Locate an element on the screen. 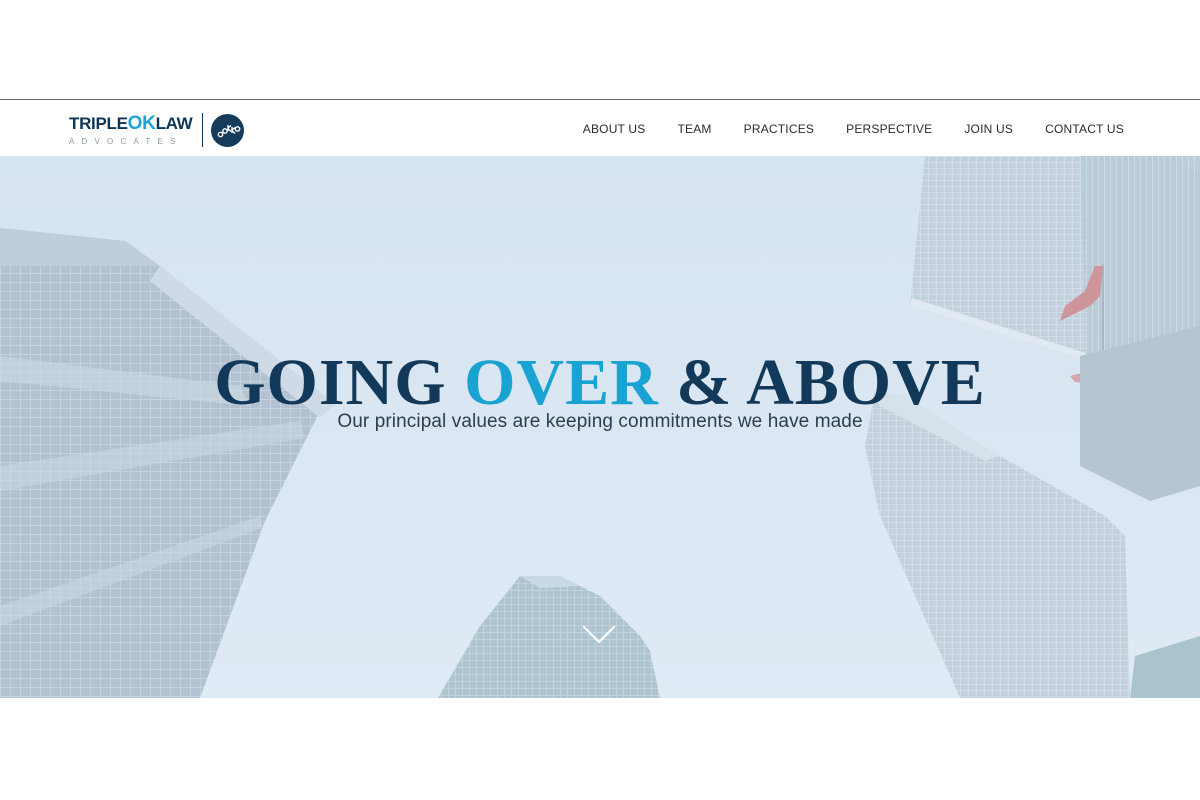  logo-name-part1: TRIPLE is located at coordinates (98, 123).